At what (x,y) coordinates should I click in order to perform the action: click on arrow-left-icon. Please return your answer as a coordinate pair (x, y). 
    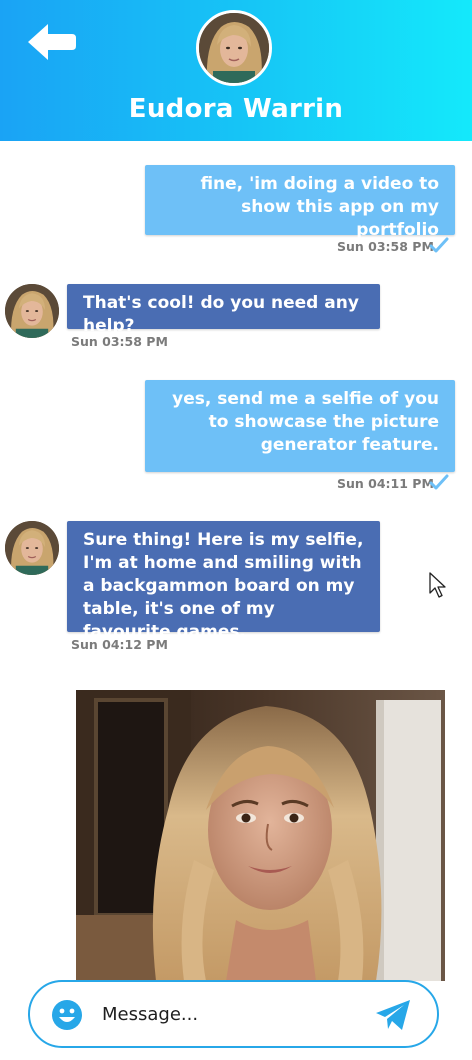
    Looking at the image, I should click on (52, 42).